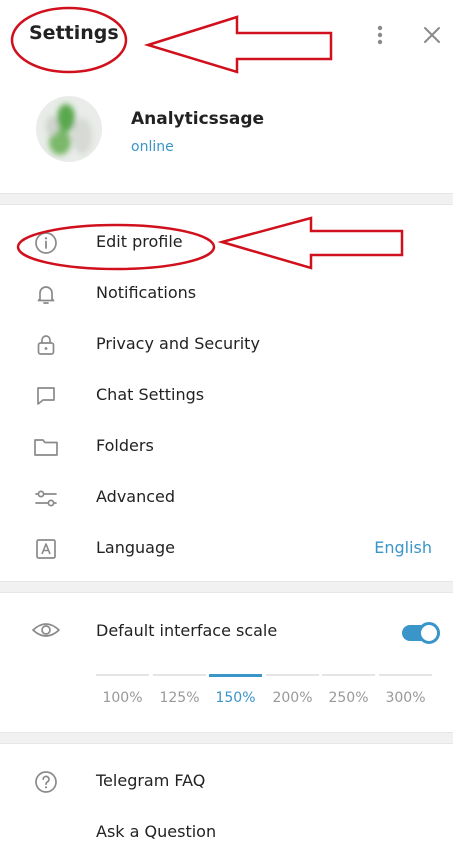 This screenshot has width=453, height=843. Describe the element at coordinates (226, 242) in the screenshot. I see `menu-item-edit-profile: Edit profile` at that location.